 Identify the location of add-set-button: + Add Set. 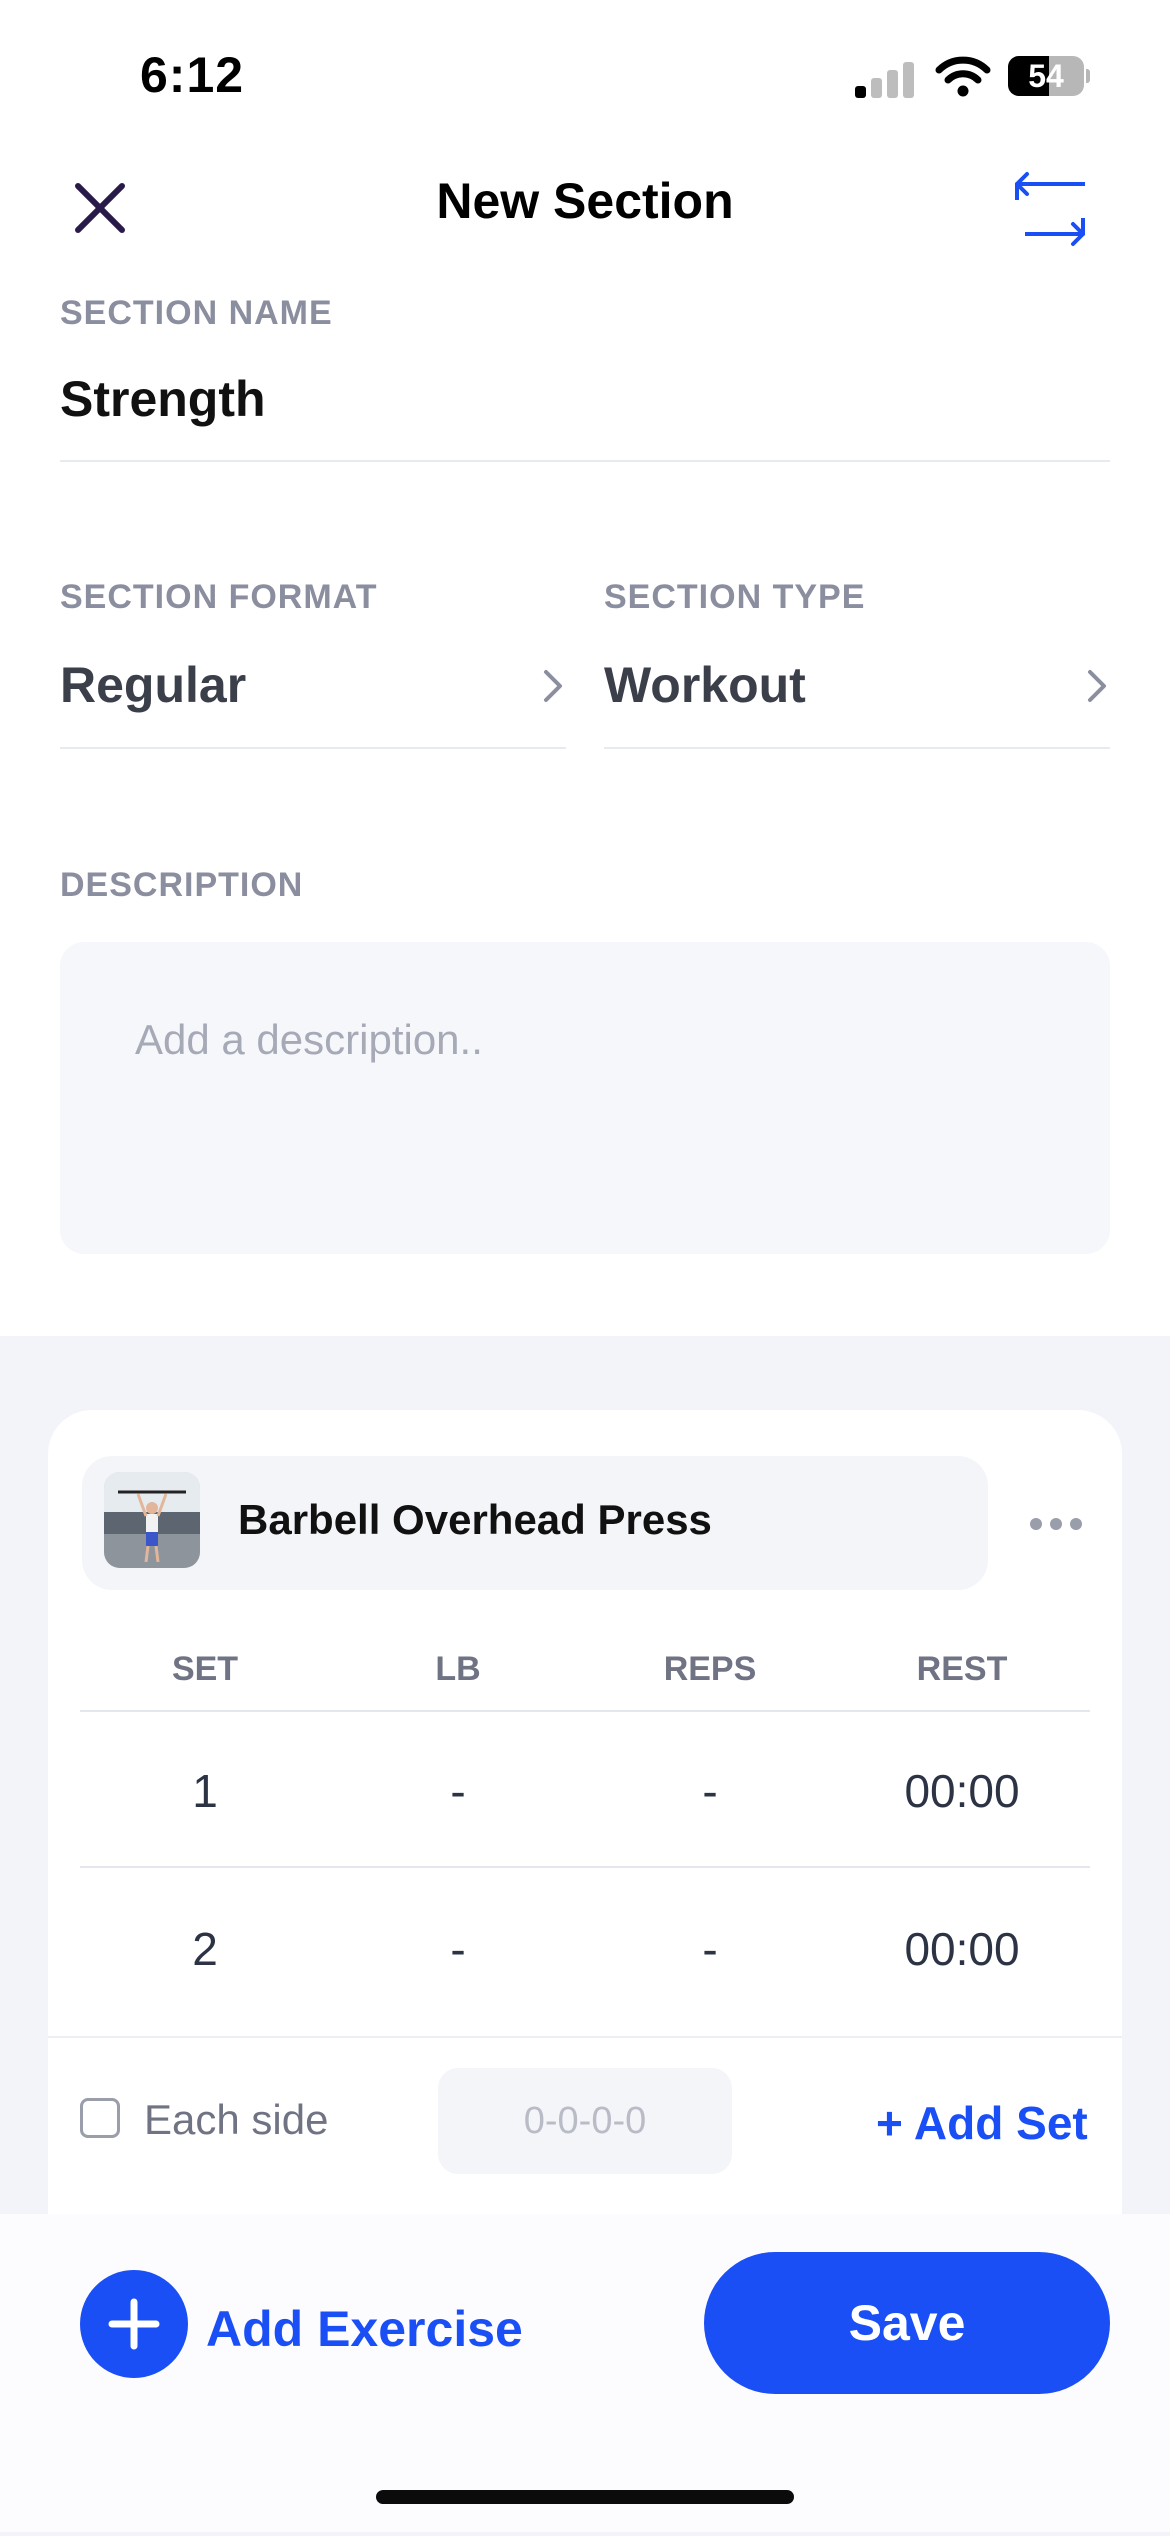
(982, 2123).